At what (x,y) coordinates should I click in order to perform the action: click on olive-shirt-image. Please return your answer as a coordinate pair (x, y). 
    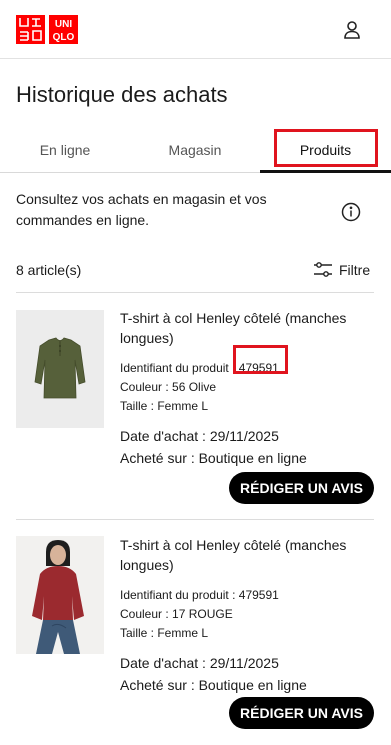
    Looking at the image, I should click on (60, 369).